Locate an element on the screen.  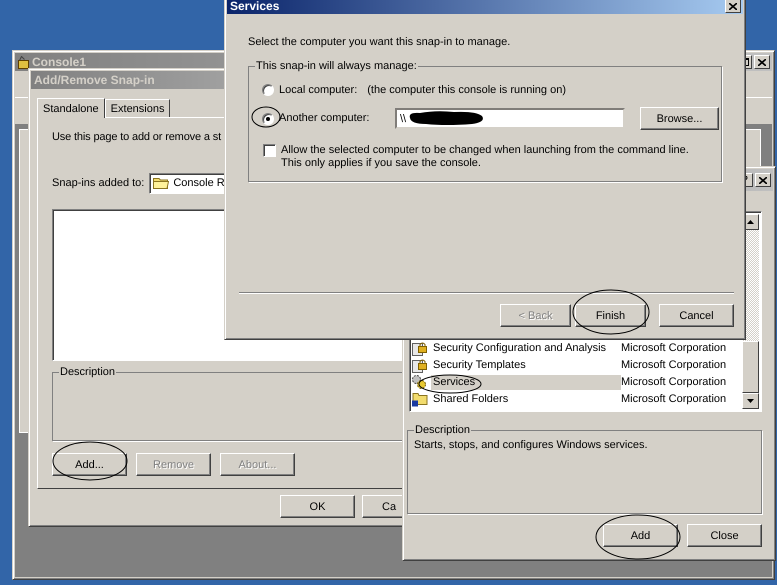
option-note: (the computer this console is running on) is located at coordinates (466, 90).